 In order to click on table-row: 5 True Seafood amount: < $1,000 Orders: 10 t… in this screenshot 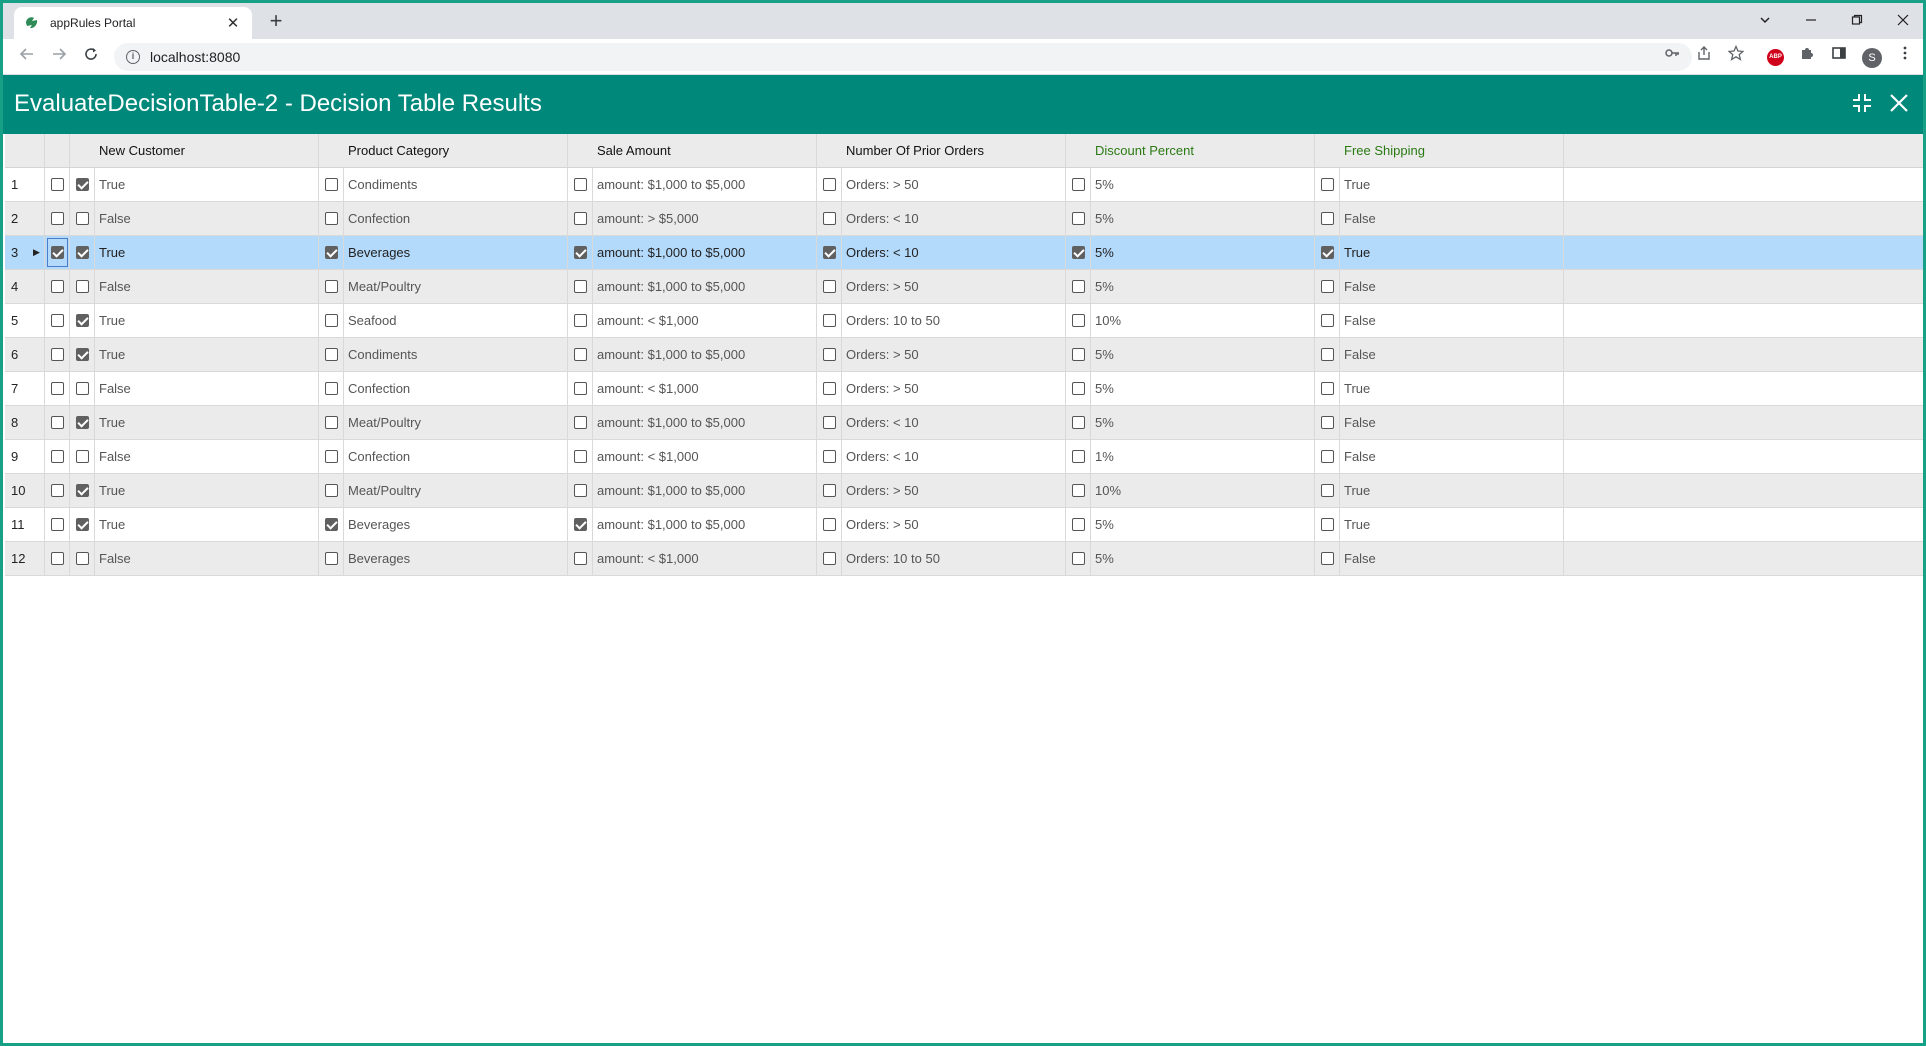, I will do `click(964, 321)`.